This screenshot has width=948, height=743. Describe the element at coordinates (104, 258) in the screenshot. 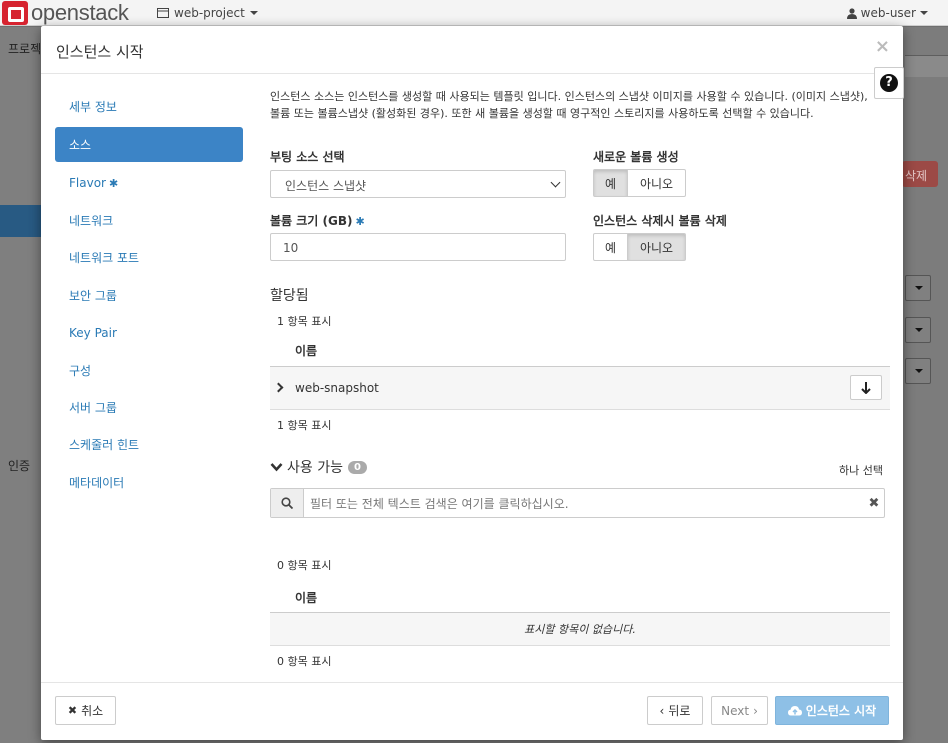

I see `nav-label: 네트워크 포트` at that location.